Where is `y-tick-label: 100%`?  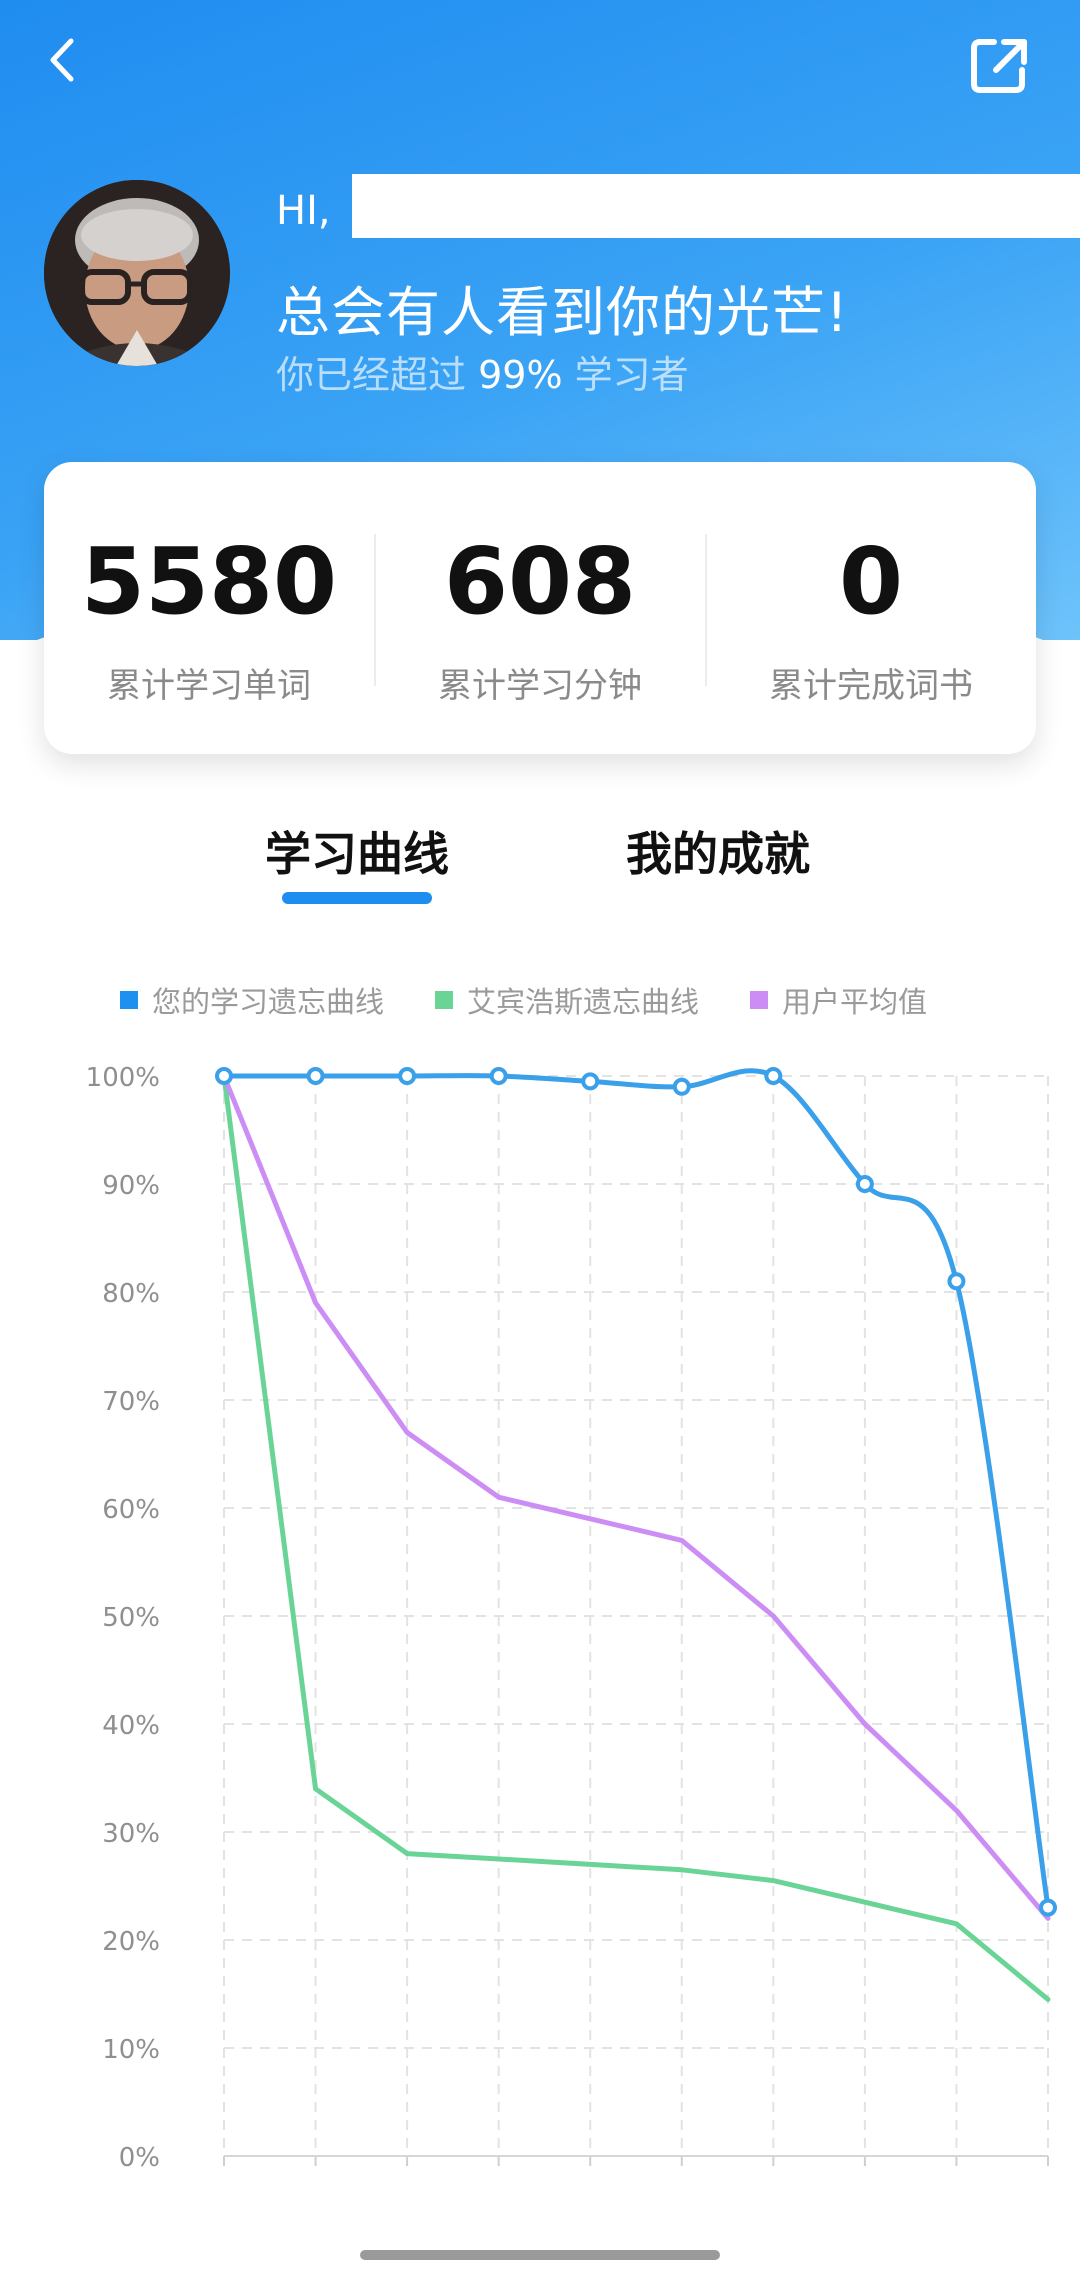 y-tick-label: 100% is located at coordinates (123, 1078).